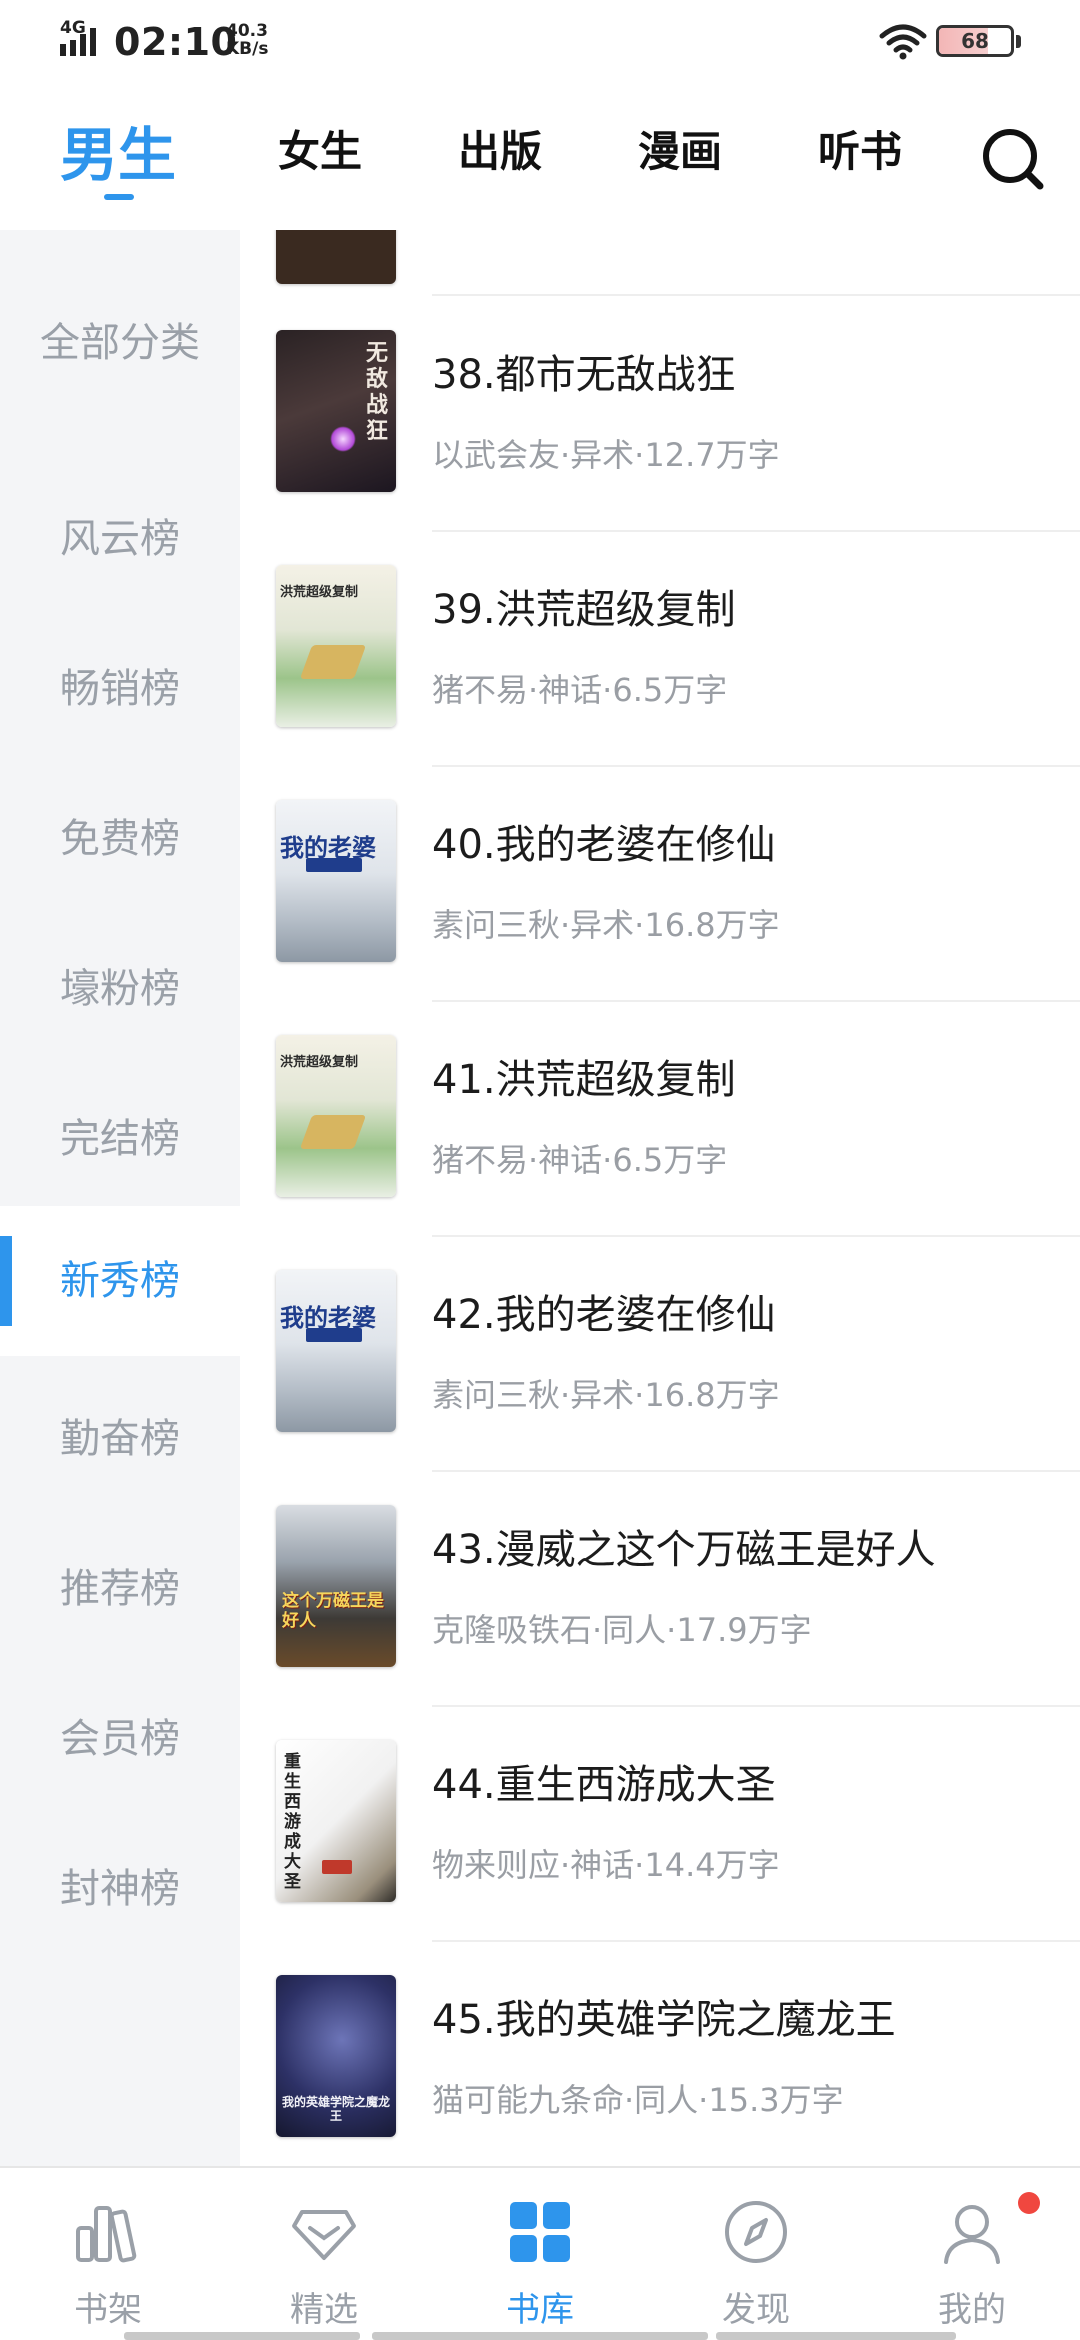  I want to click on notification-badge, so click(1029, 2203).